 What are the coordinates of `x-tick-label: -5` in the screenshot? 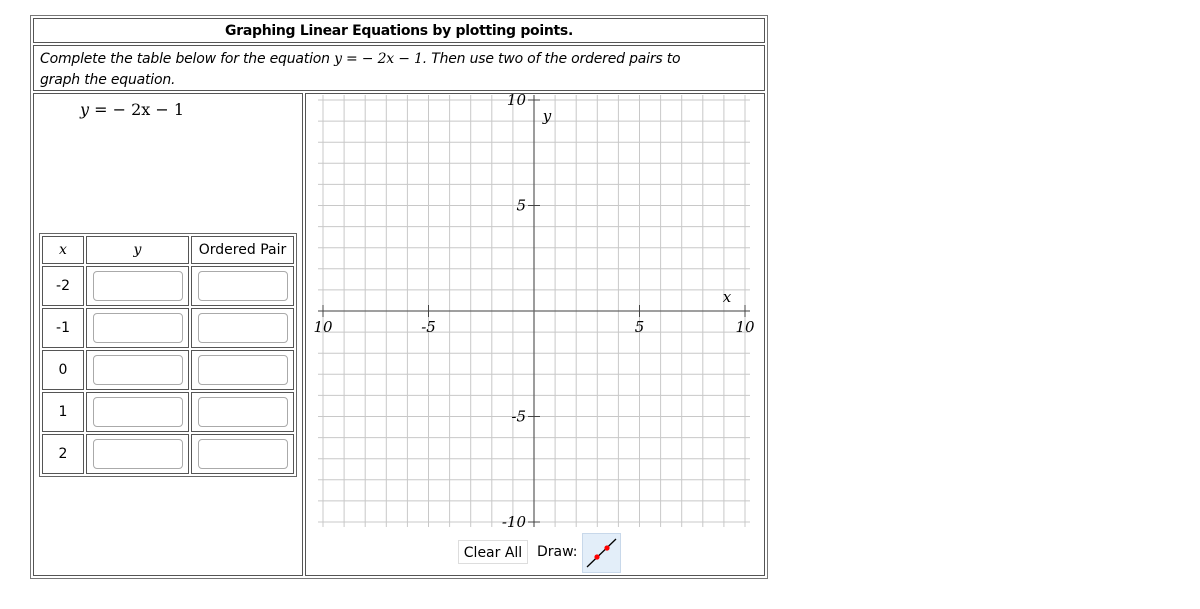 It's located at (428, 327).